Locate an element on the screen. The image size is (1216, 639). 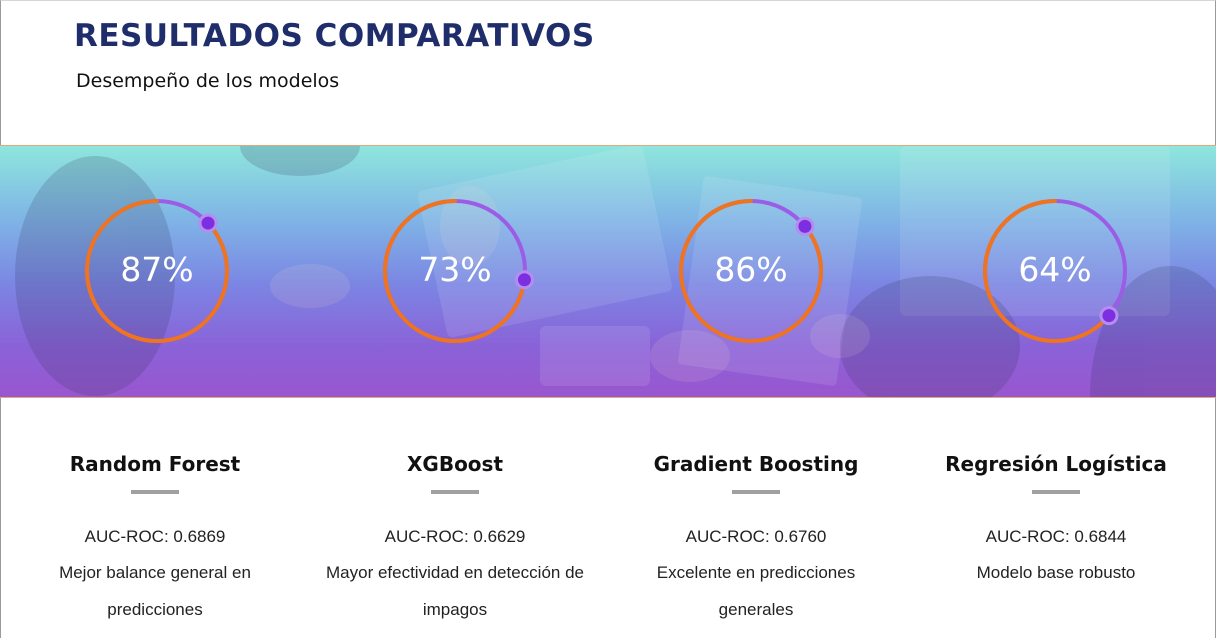
model-name: XGBoost is located at coordinates (455, 464).